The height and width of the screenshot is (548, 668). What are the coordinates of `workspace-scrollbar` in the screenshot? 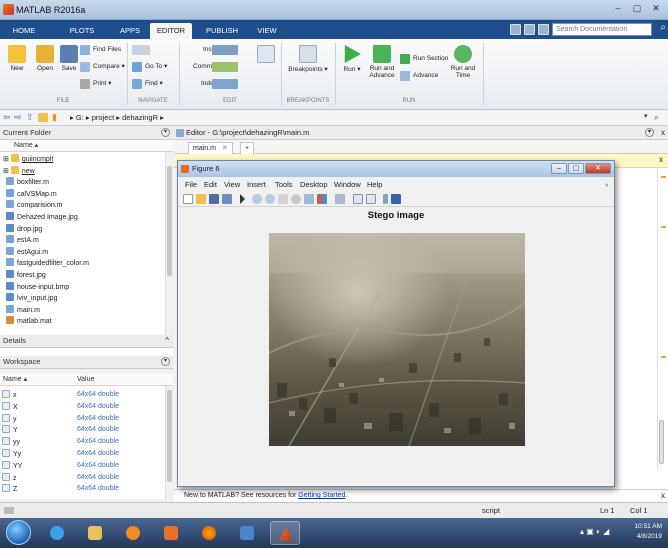 It's located at (169, 442).